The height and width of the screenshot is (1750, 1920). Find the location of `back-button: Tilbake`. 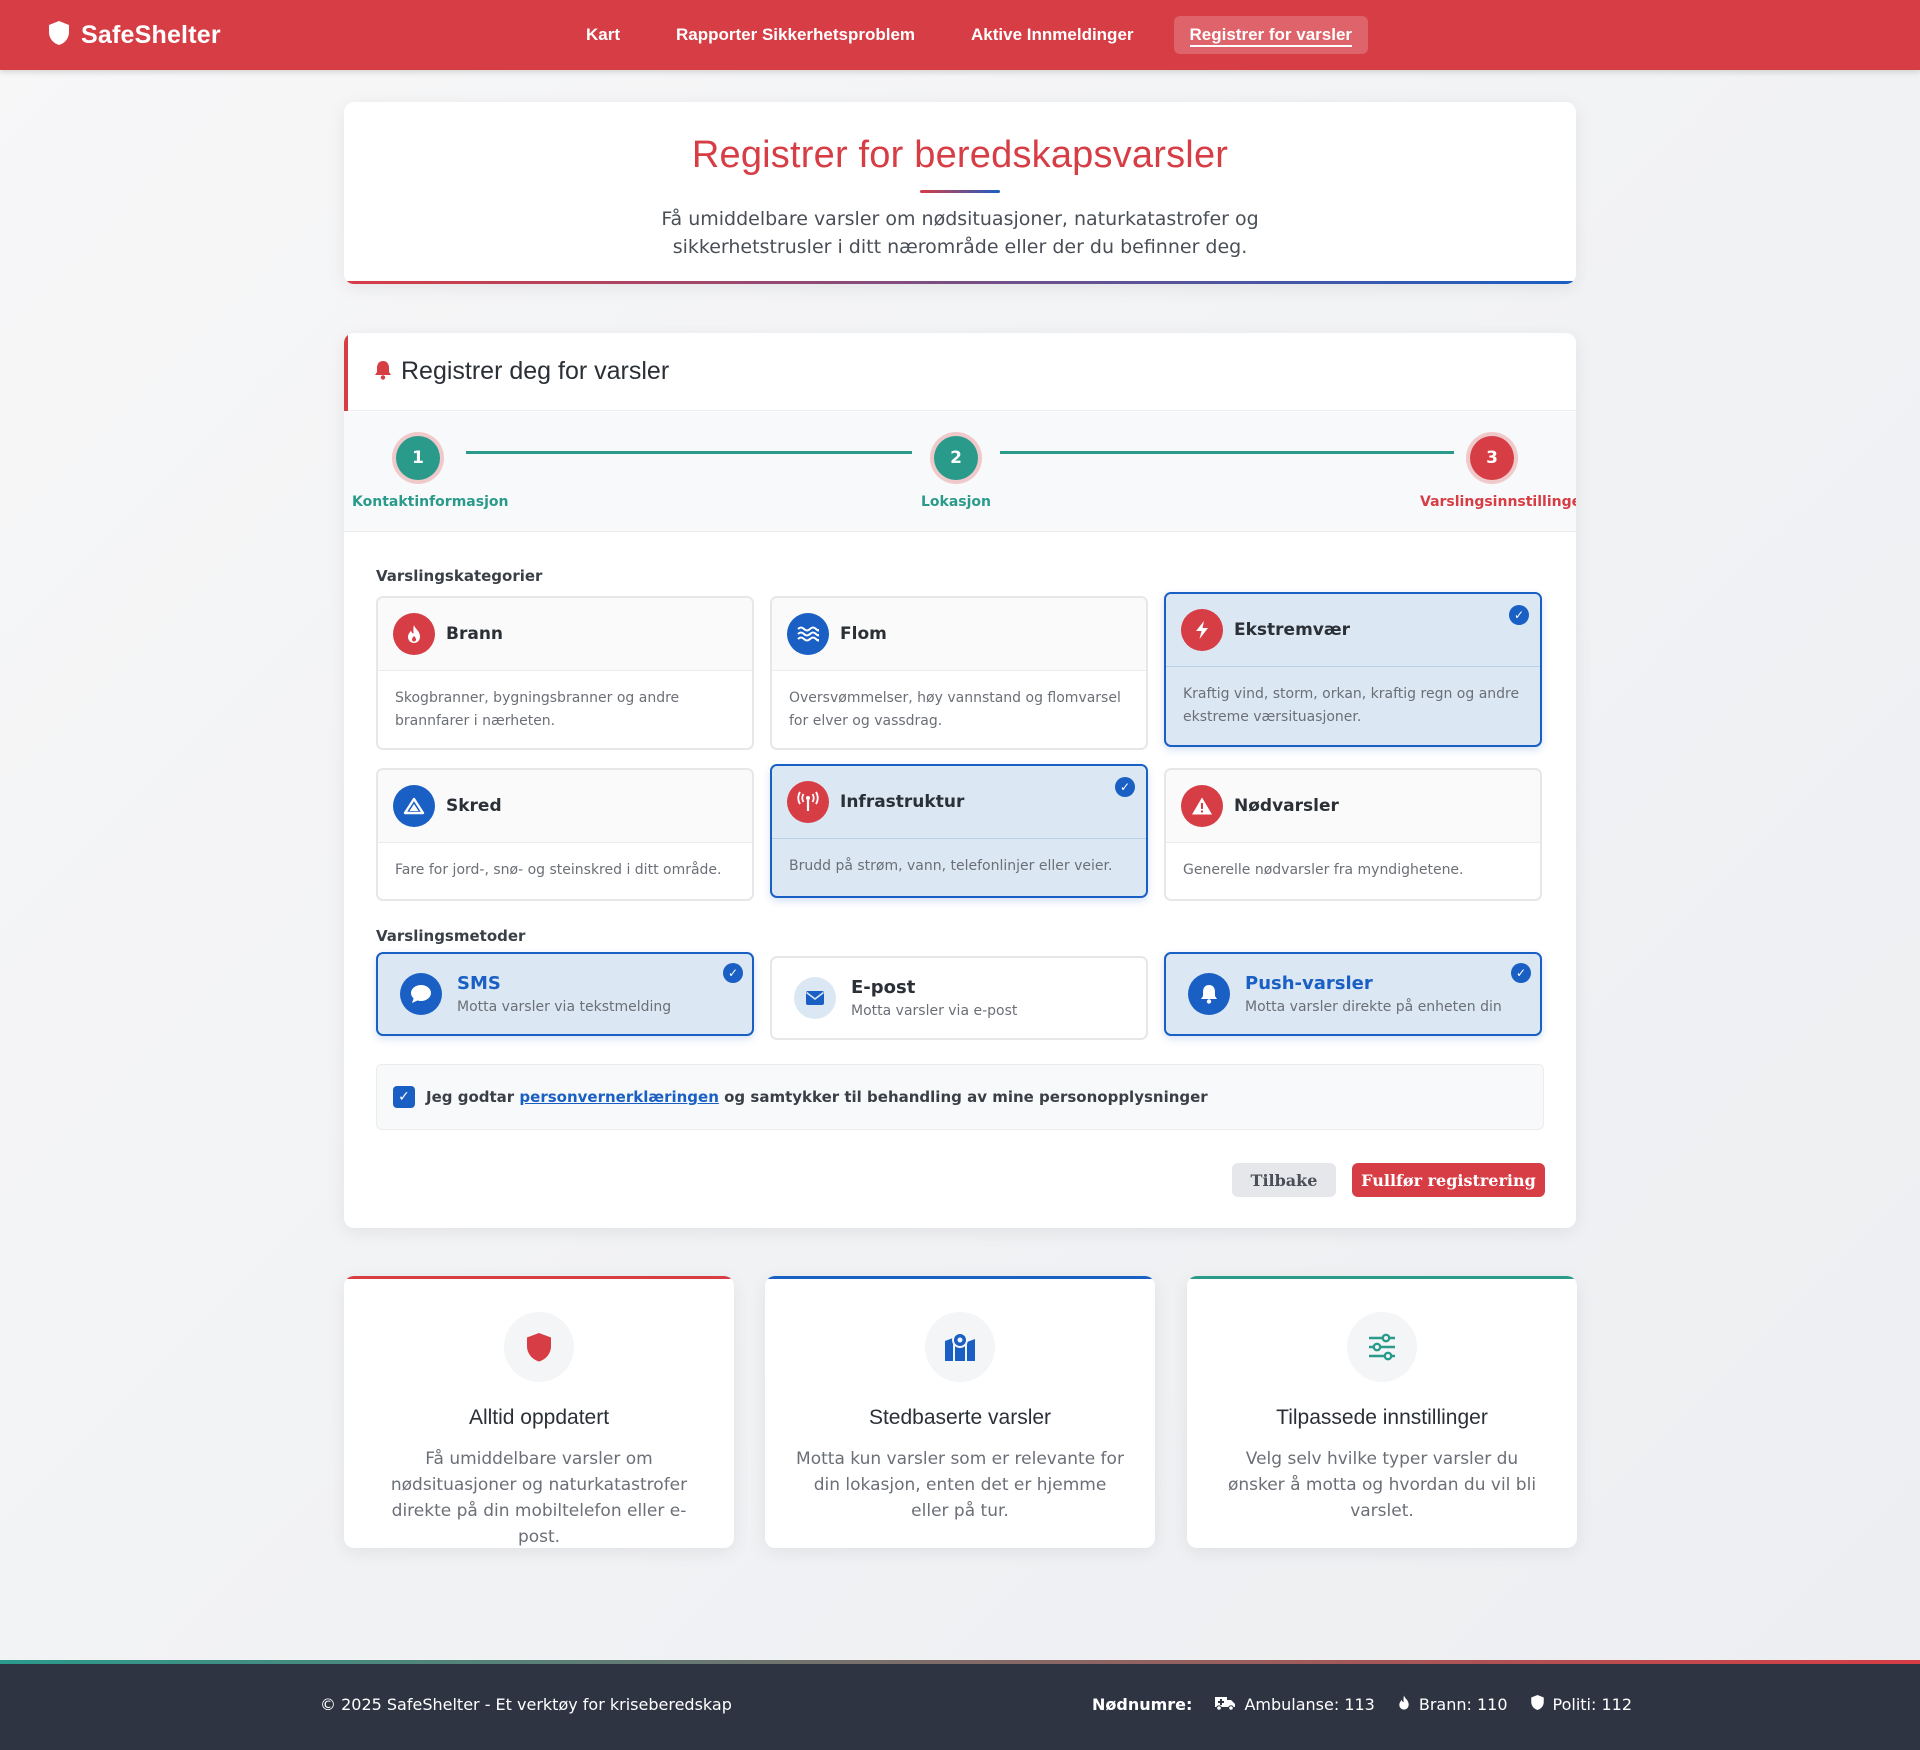

back-button: Tilbake is located at coordinates (1284, 1180).